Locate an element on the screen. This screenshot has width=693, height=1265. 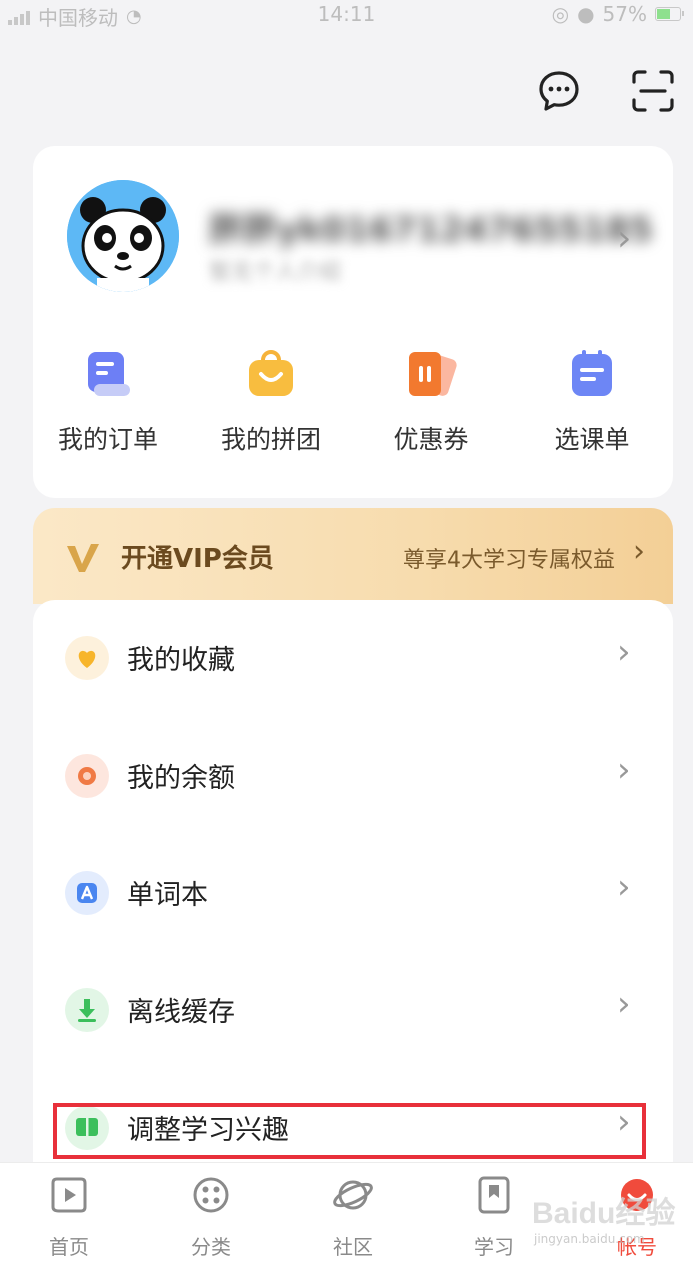
status-bar: 中国移动 ◔ 14:11 ◎ ● 57% is located at coordinates (346, 15).